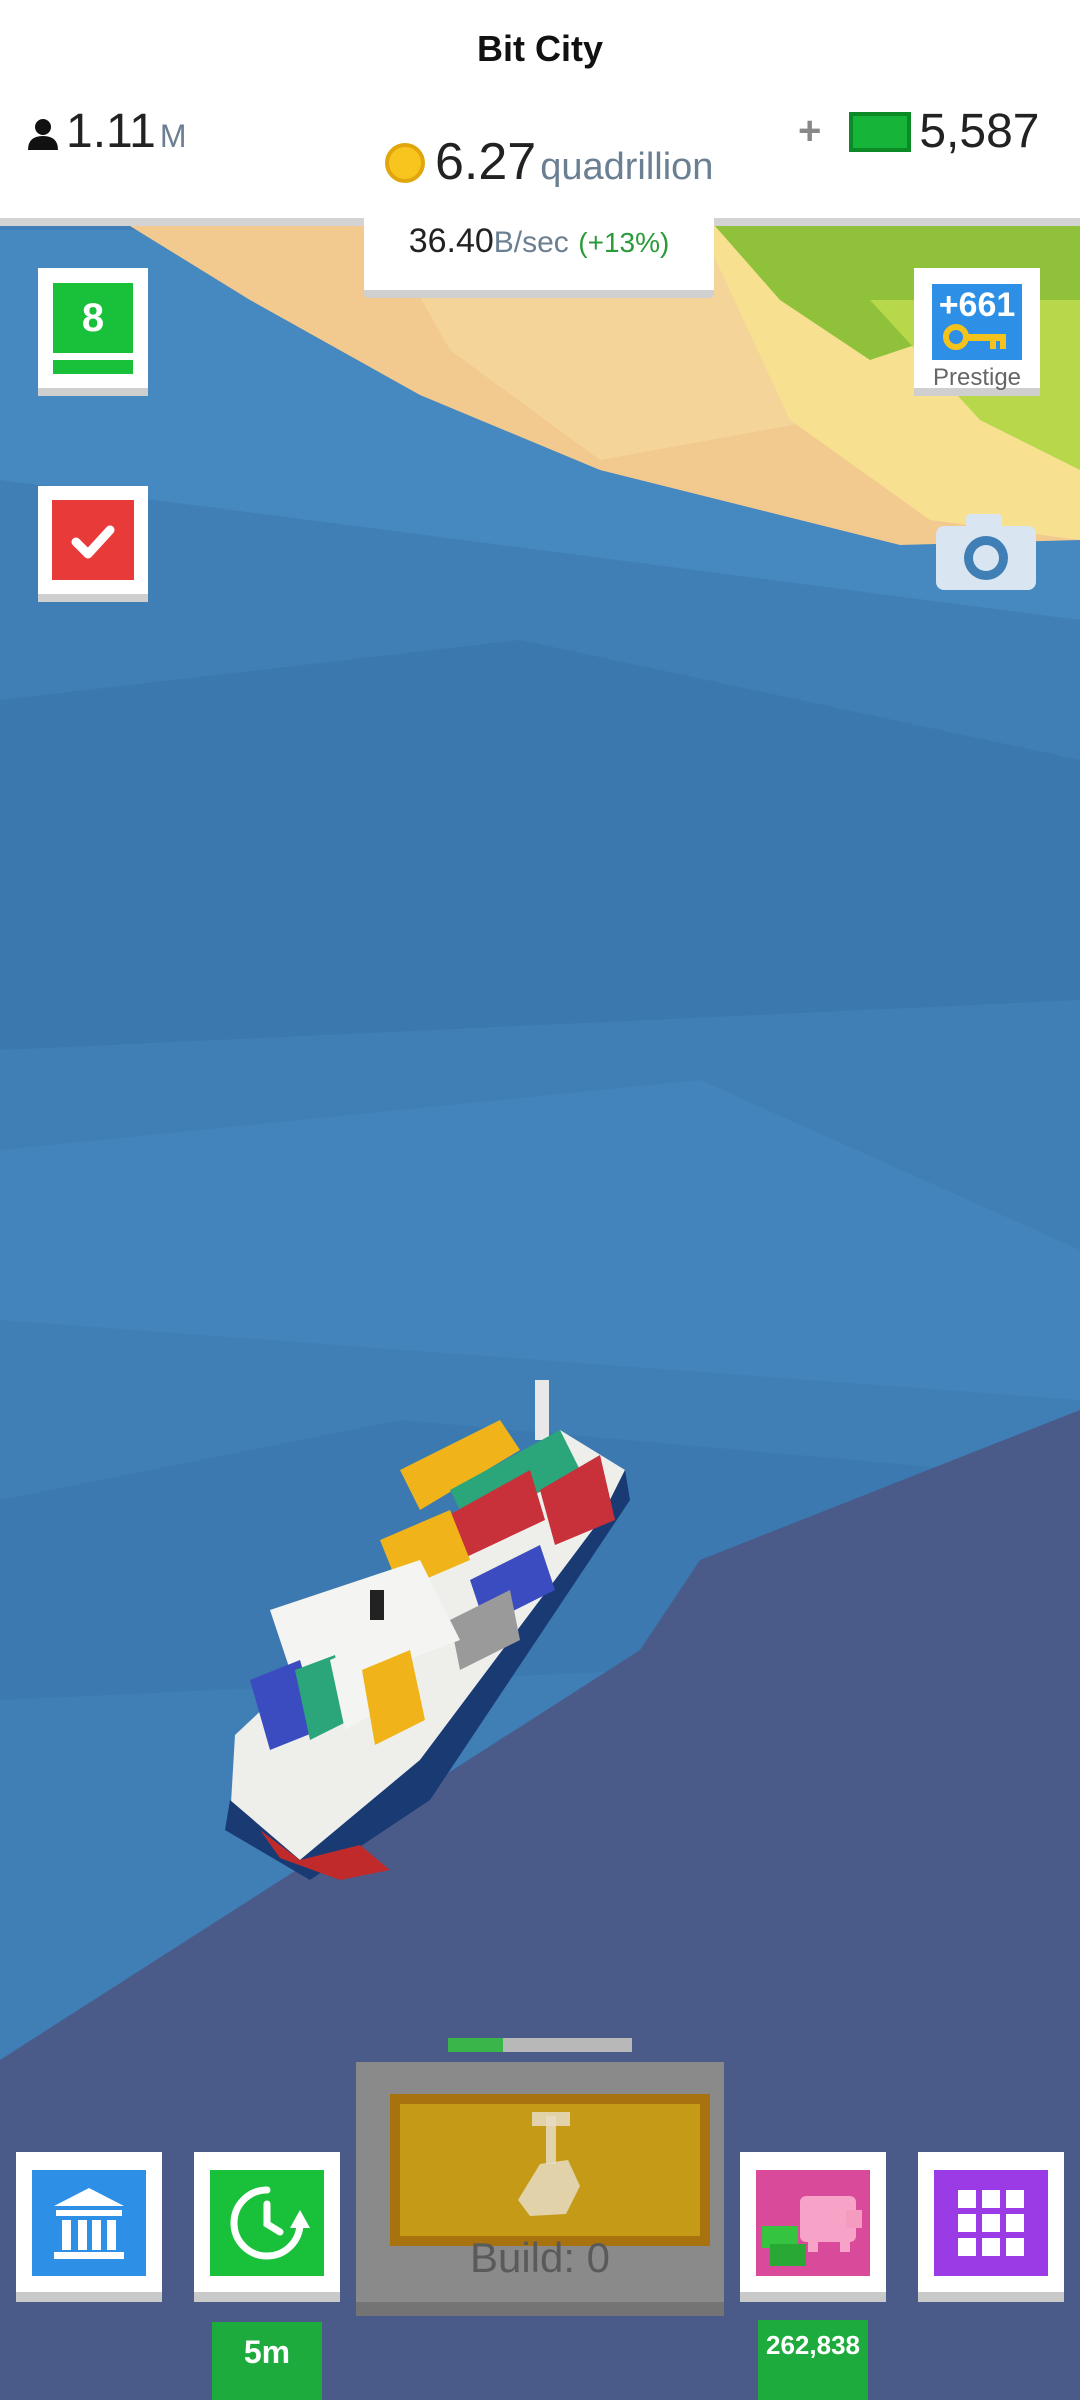  What do you see at coordinates (812, 2231) in the screenshot?
I see `piggy-bank-icon` at bounding box center [812, 2231].